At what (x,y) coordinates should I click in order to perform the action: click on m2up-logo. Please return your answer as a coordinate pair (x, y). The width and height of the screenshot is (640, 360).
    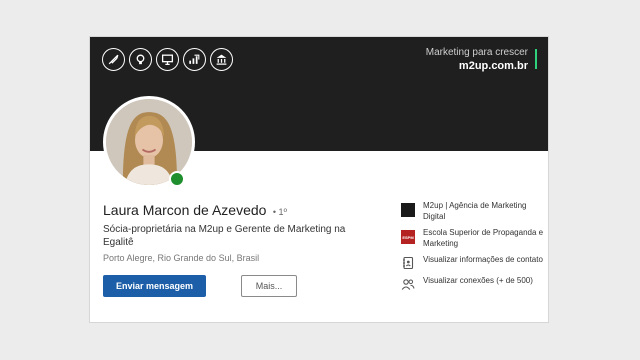
    Looking at the image, I should click on (408, 210).